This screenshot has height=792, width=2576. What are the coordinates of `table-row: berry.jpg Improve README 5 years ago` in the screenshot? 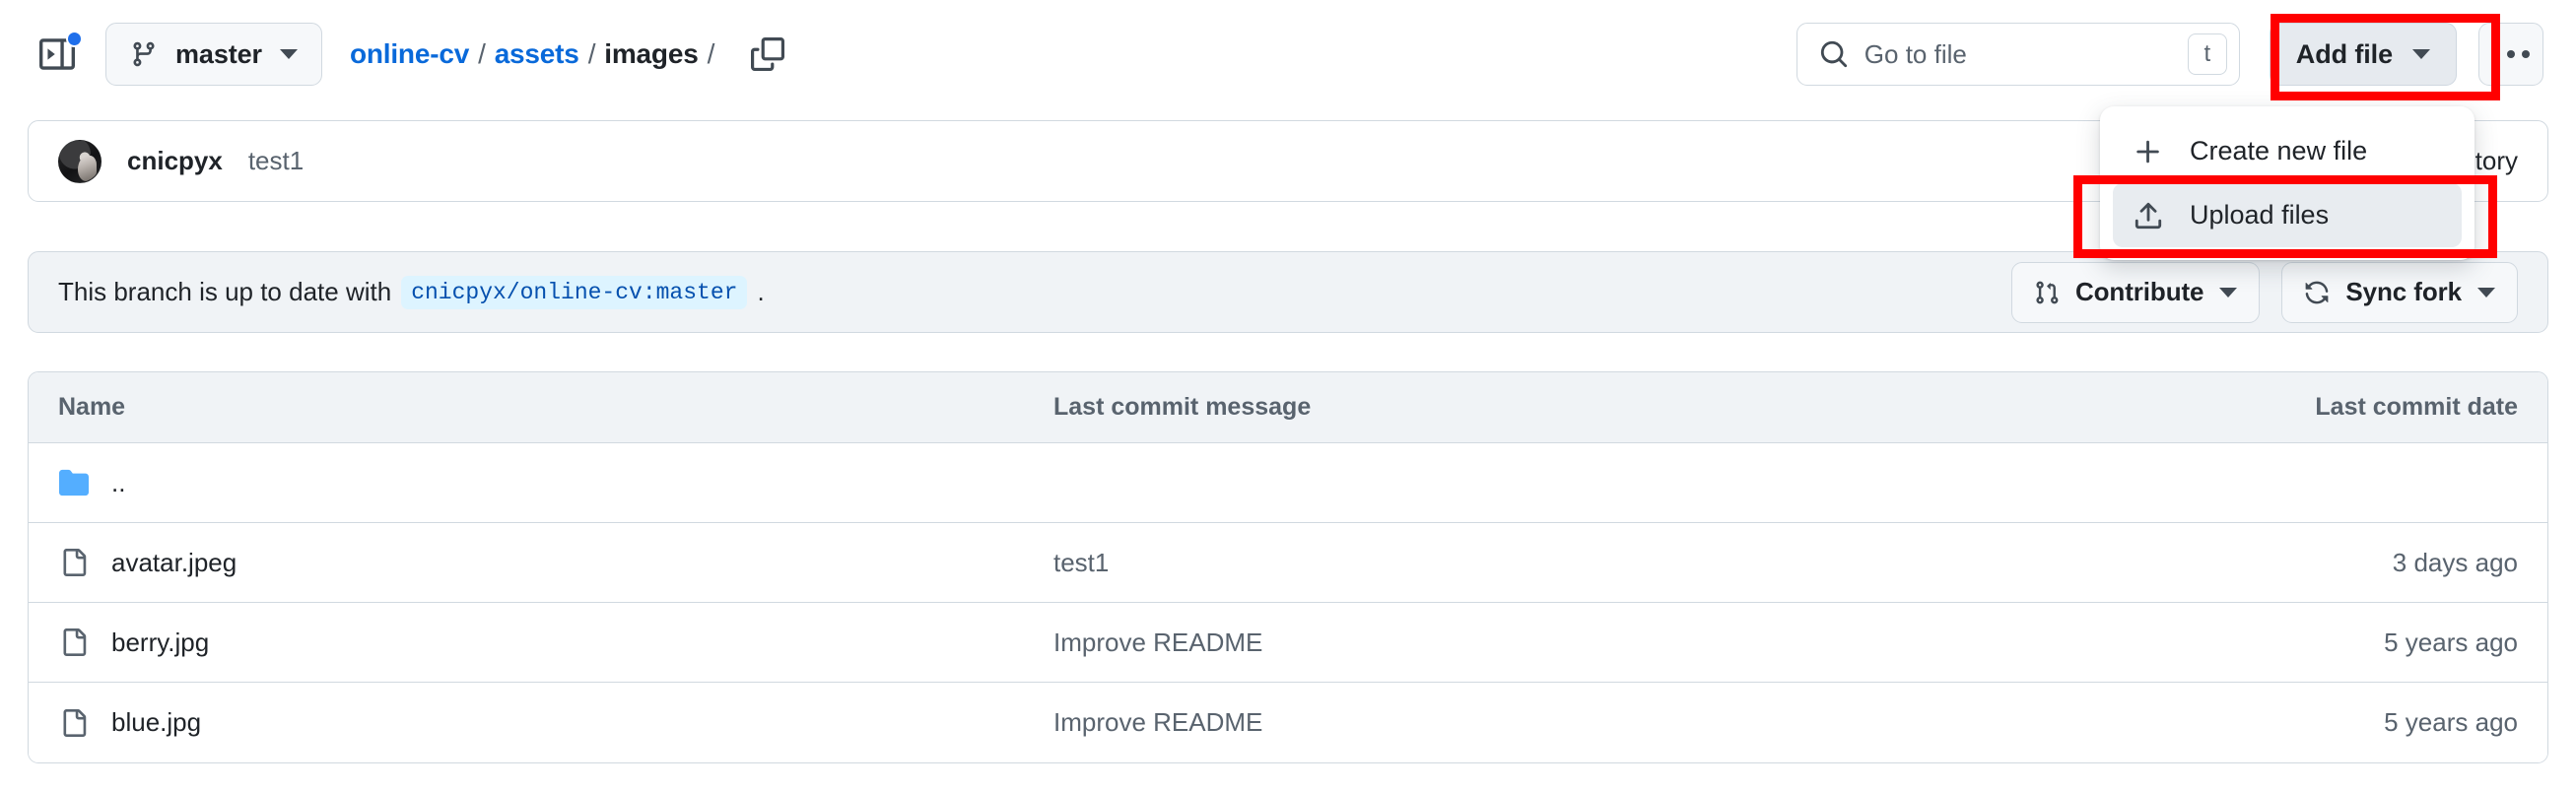 It's located at (1288, 643).